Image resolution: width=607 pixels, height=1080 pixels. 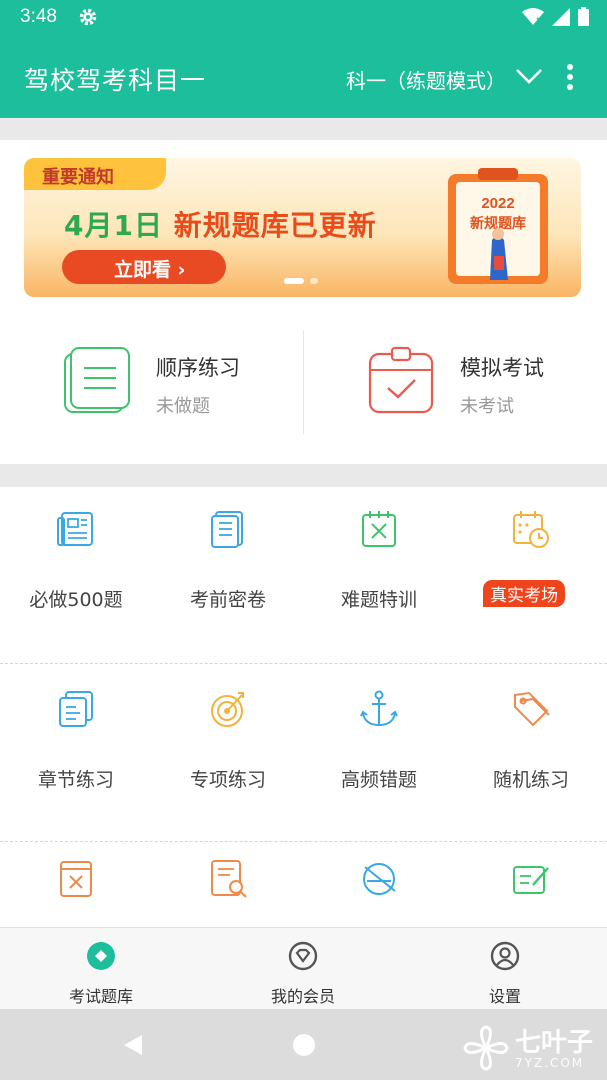 I want to click on documents-icon, so click(x=76, y=709).